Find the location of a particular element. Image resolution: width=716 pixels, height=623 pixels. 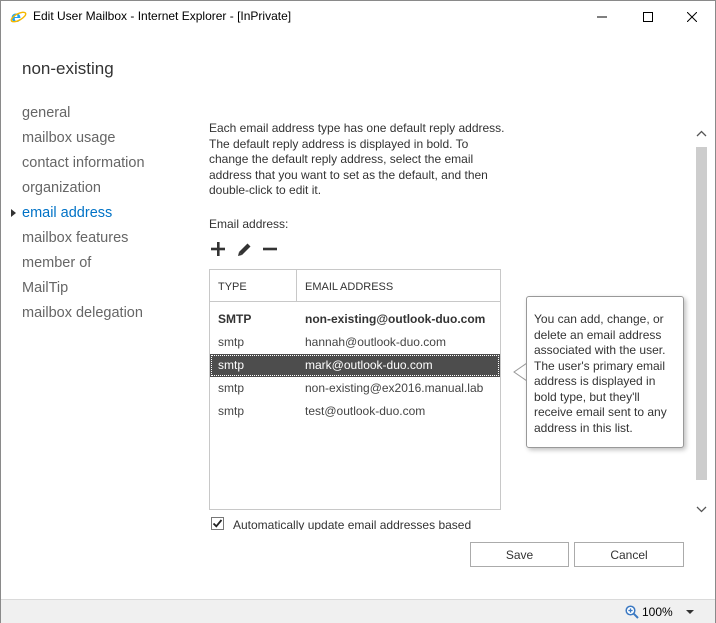

vertical-scrollbar is located at coordinates (701, 323).